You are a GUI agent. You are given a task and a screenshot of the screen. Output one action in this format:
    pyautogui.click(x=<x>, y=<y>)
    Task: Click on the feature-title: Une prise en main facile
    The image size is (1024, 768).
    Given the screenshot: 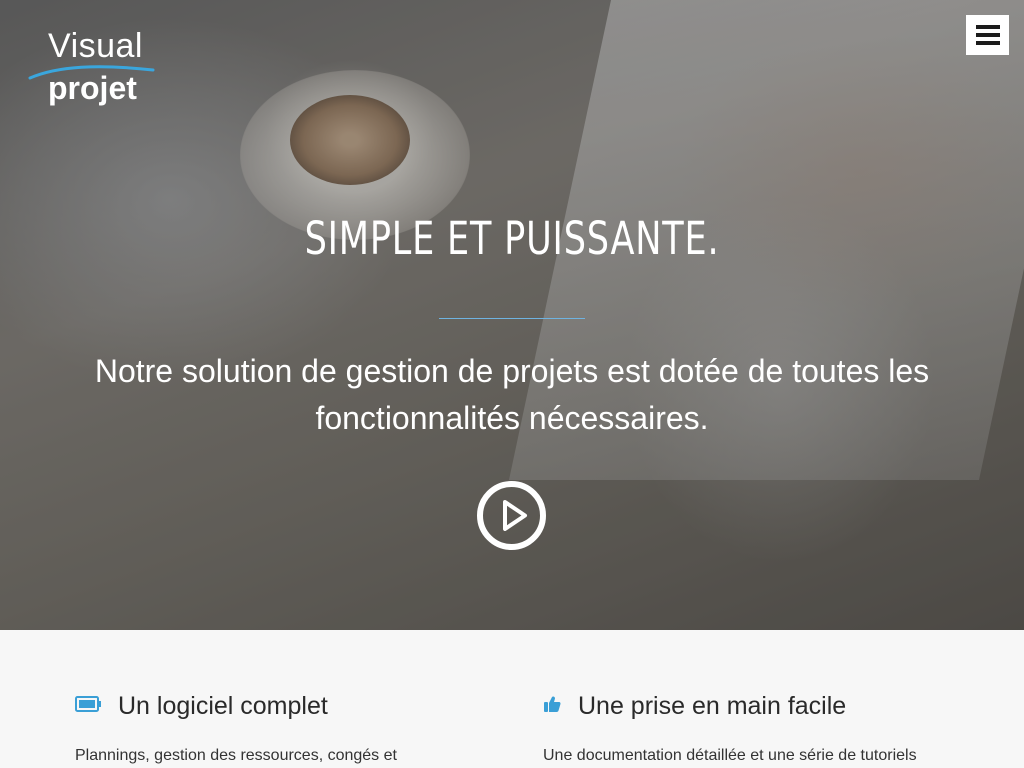 What is the action you would take?
    pyautogui.click(x=712, y=706)
    